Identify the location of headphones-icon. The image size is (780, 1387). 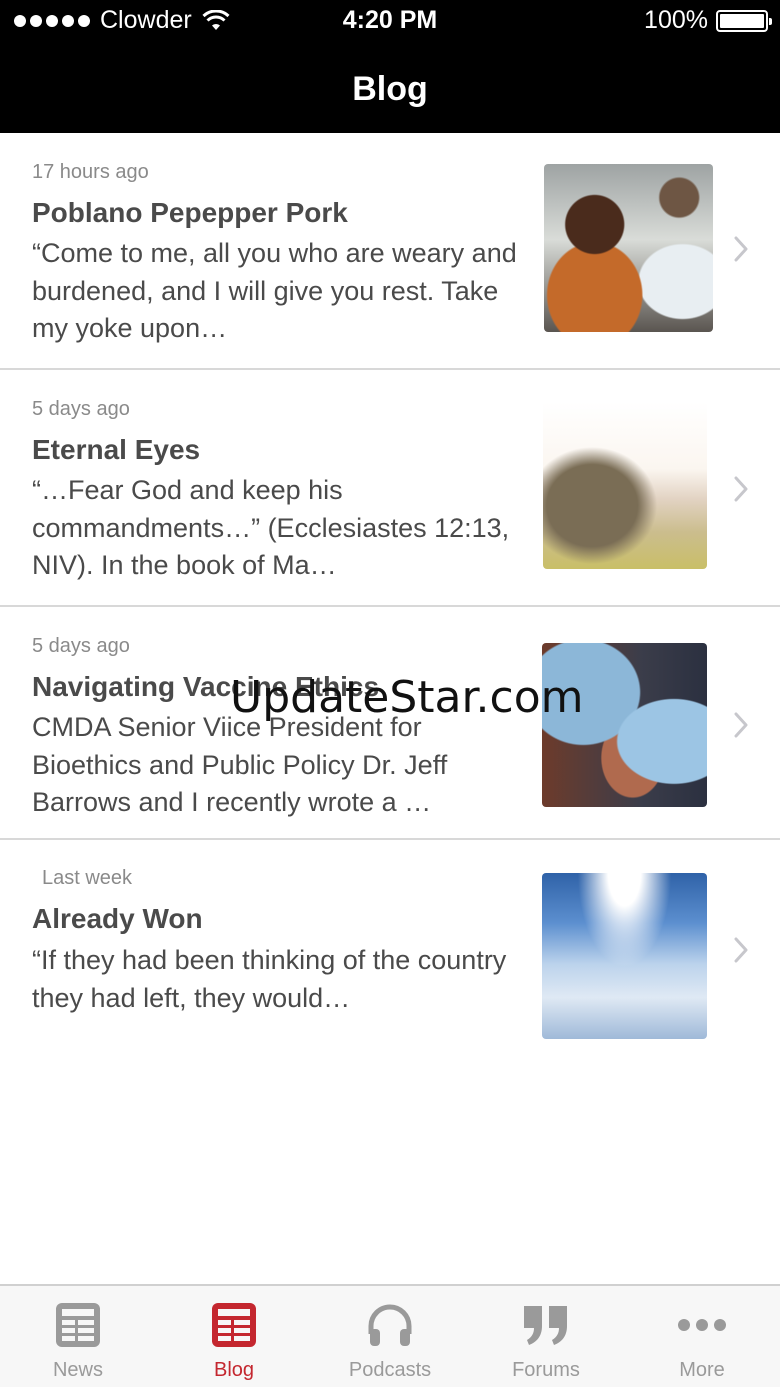
(390, 1325).